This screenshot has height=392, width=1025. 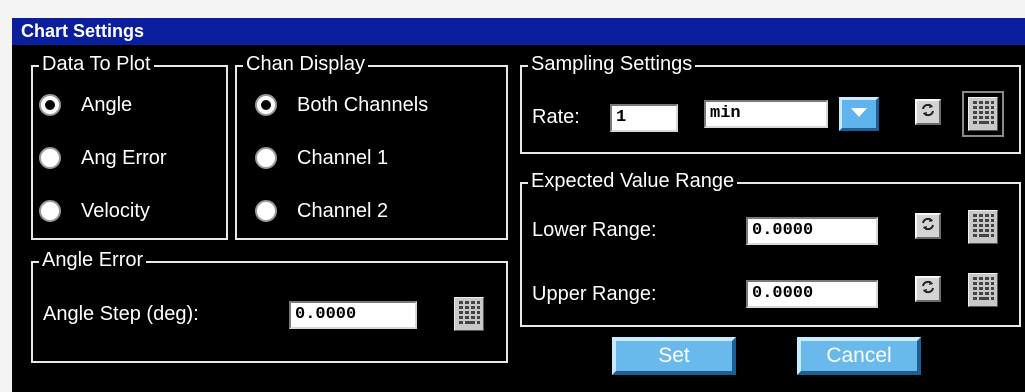 What do you see at coordinates (363, 104) in the screenshot?
I see `radio-label: Both Channels` at bounding box center [363, 104].